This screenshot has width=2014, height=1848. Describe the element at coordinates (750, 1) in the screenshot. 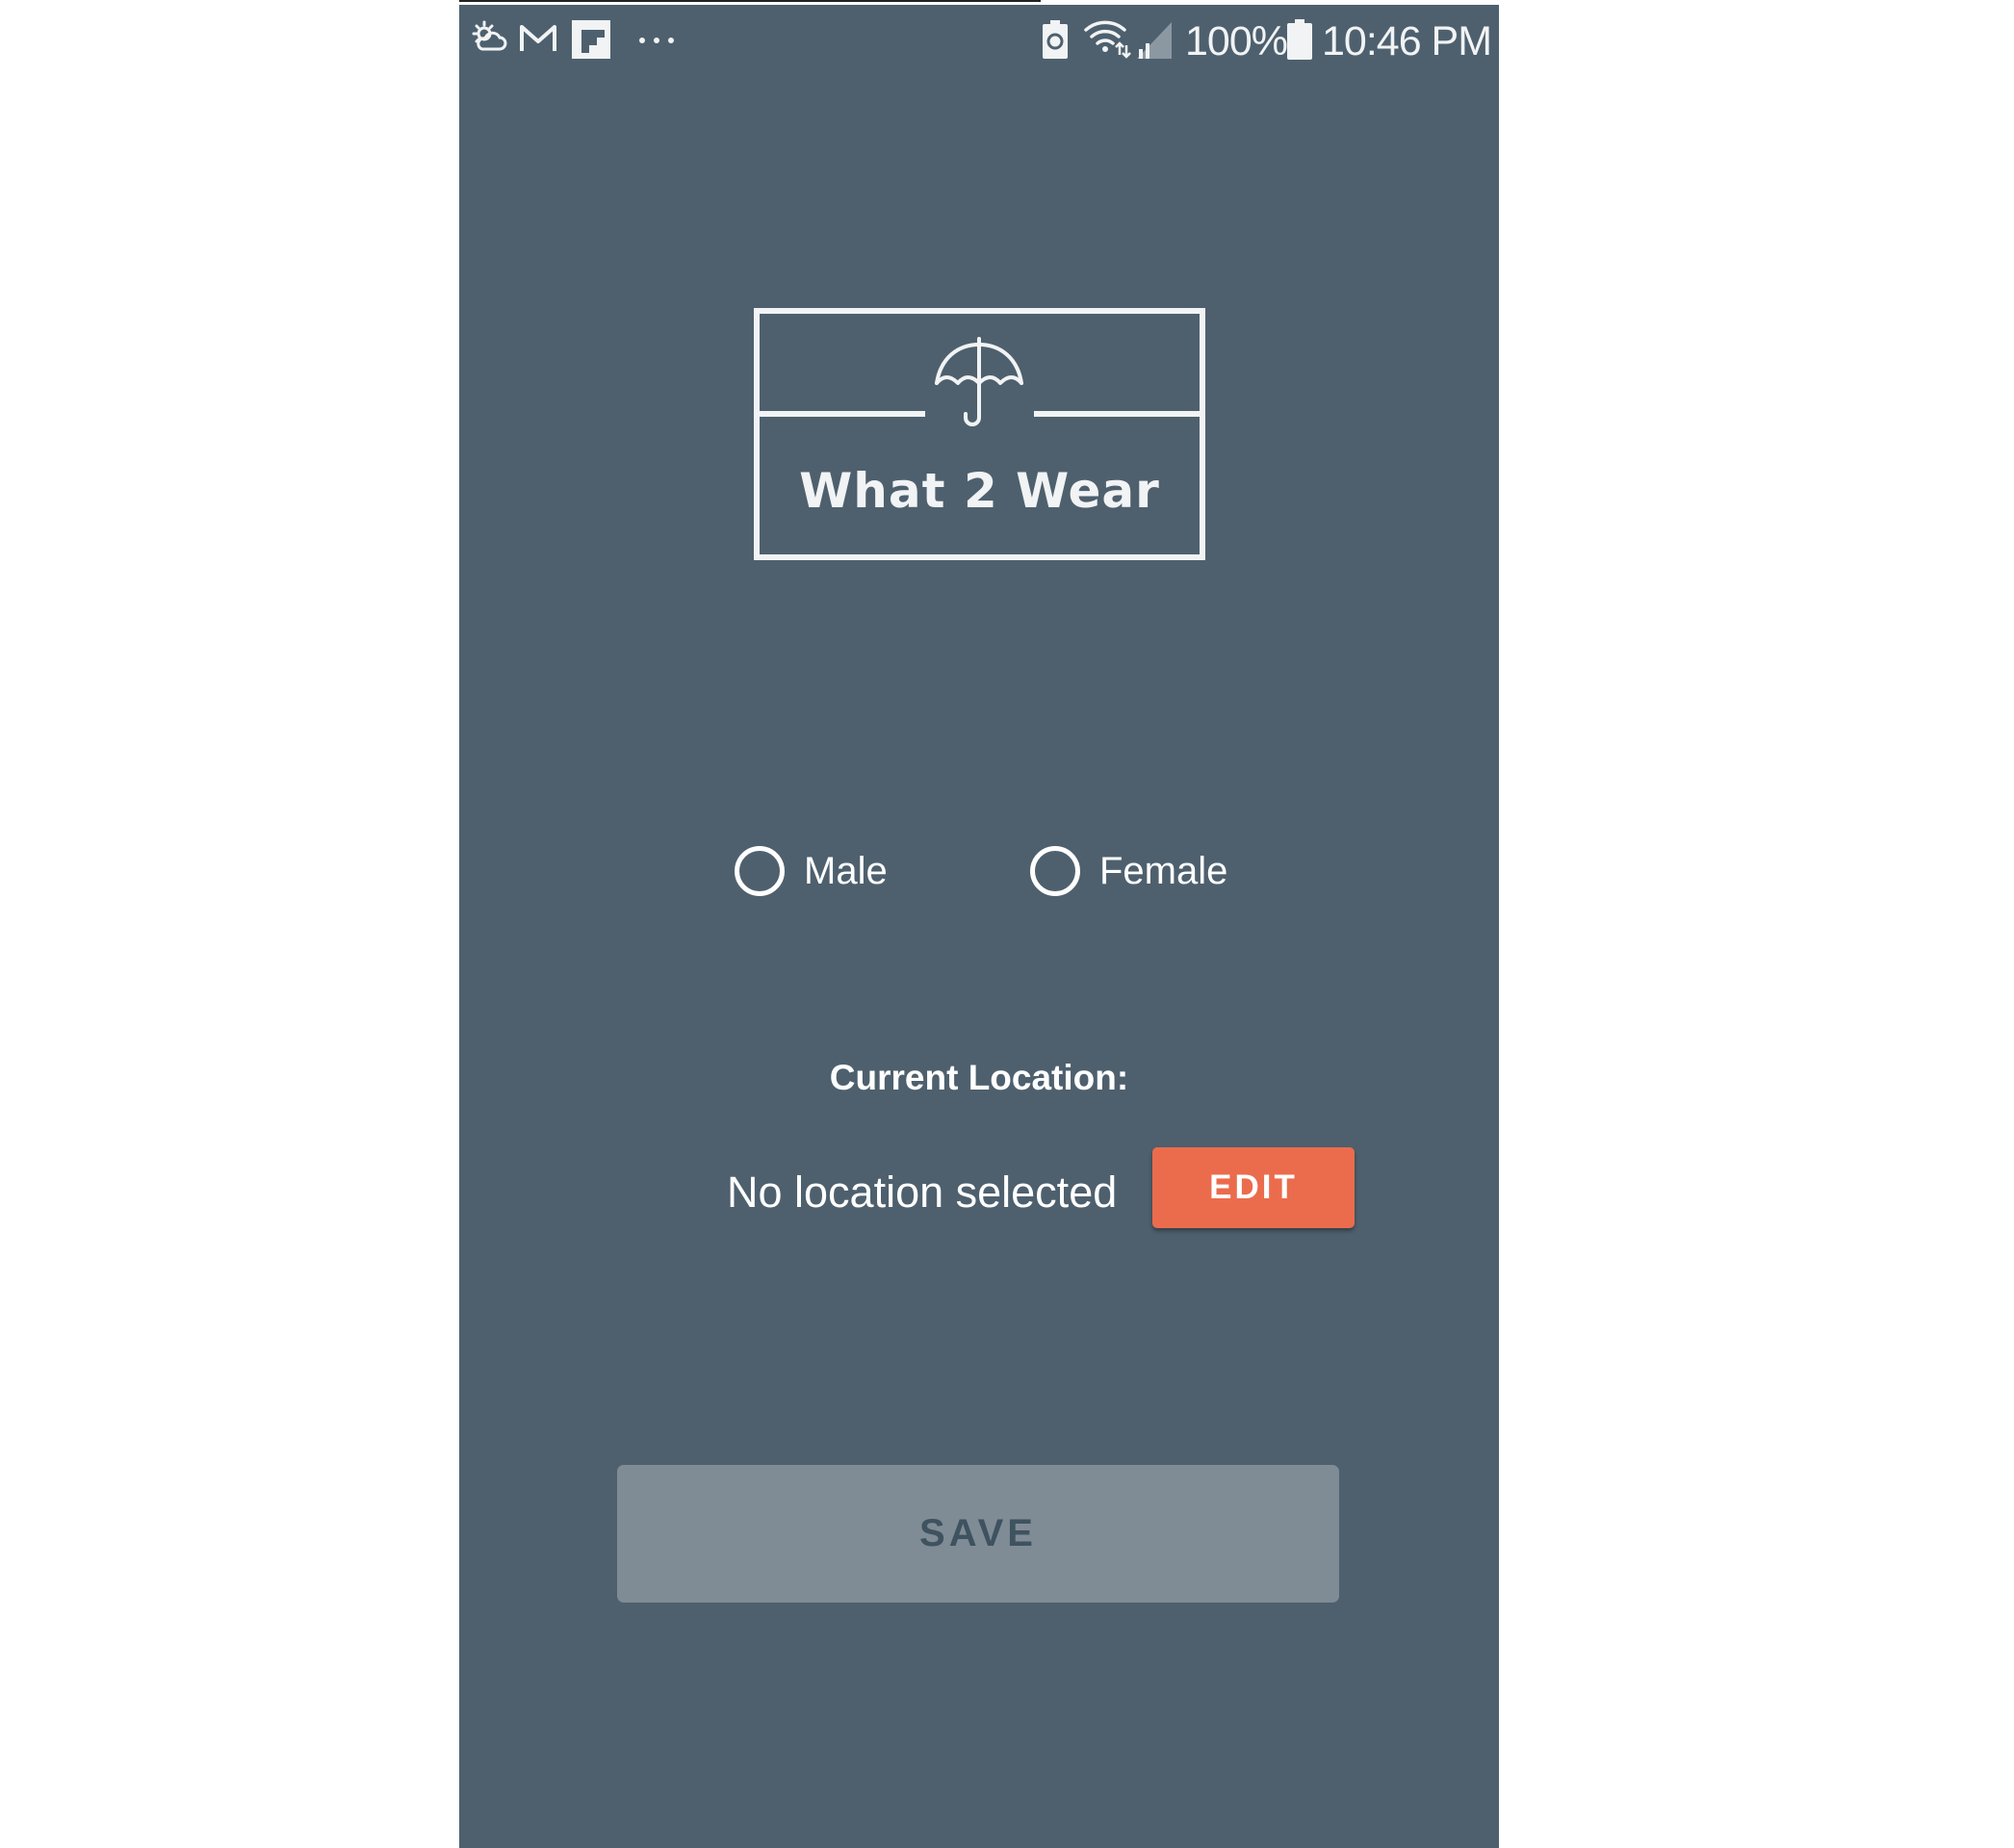

I see `top-edge-line` at that location.